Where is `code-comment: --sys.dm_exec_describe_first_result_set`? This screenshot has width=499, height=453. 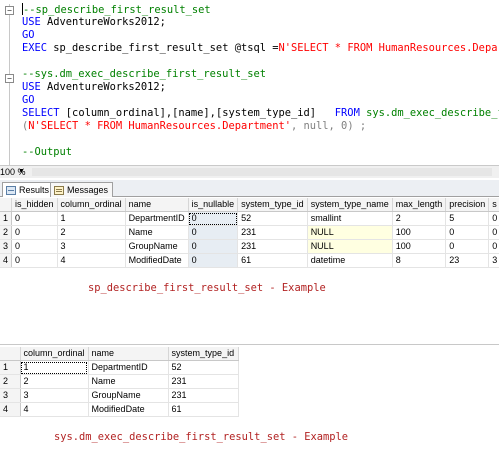
code-comment: --sys.dm_exec_describe_first_result_set is located at coordinates (144, 74).